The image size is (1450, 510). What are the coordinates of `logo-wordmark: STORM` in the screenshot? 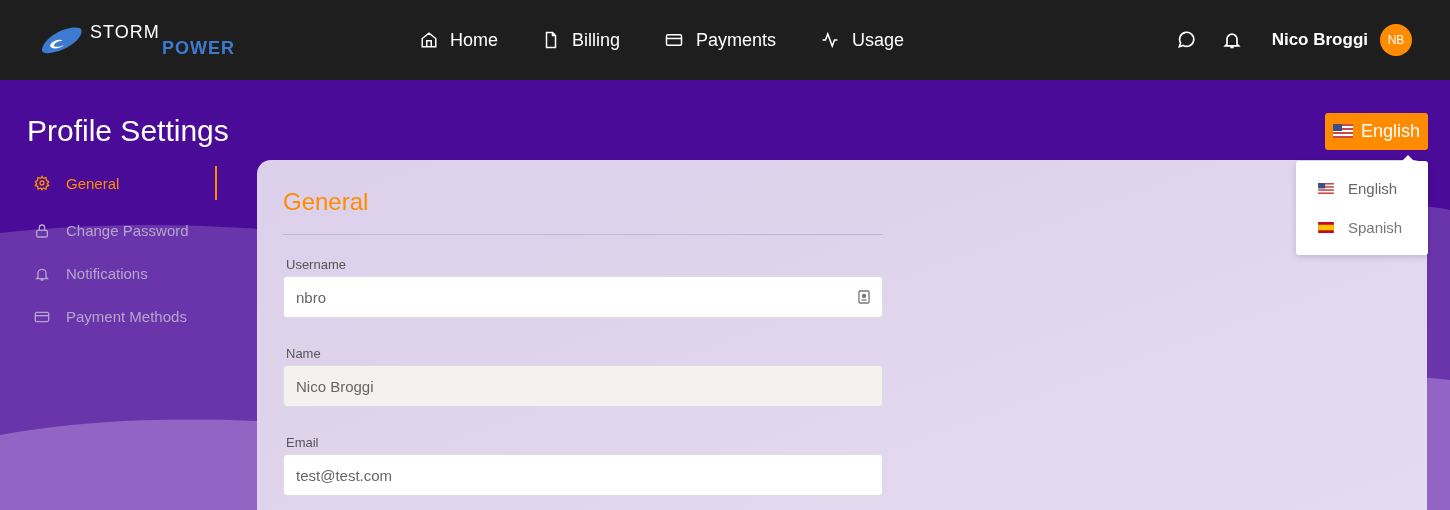 It's located at (125, 32).